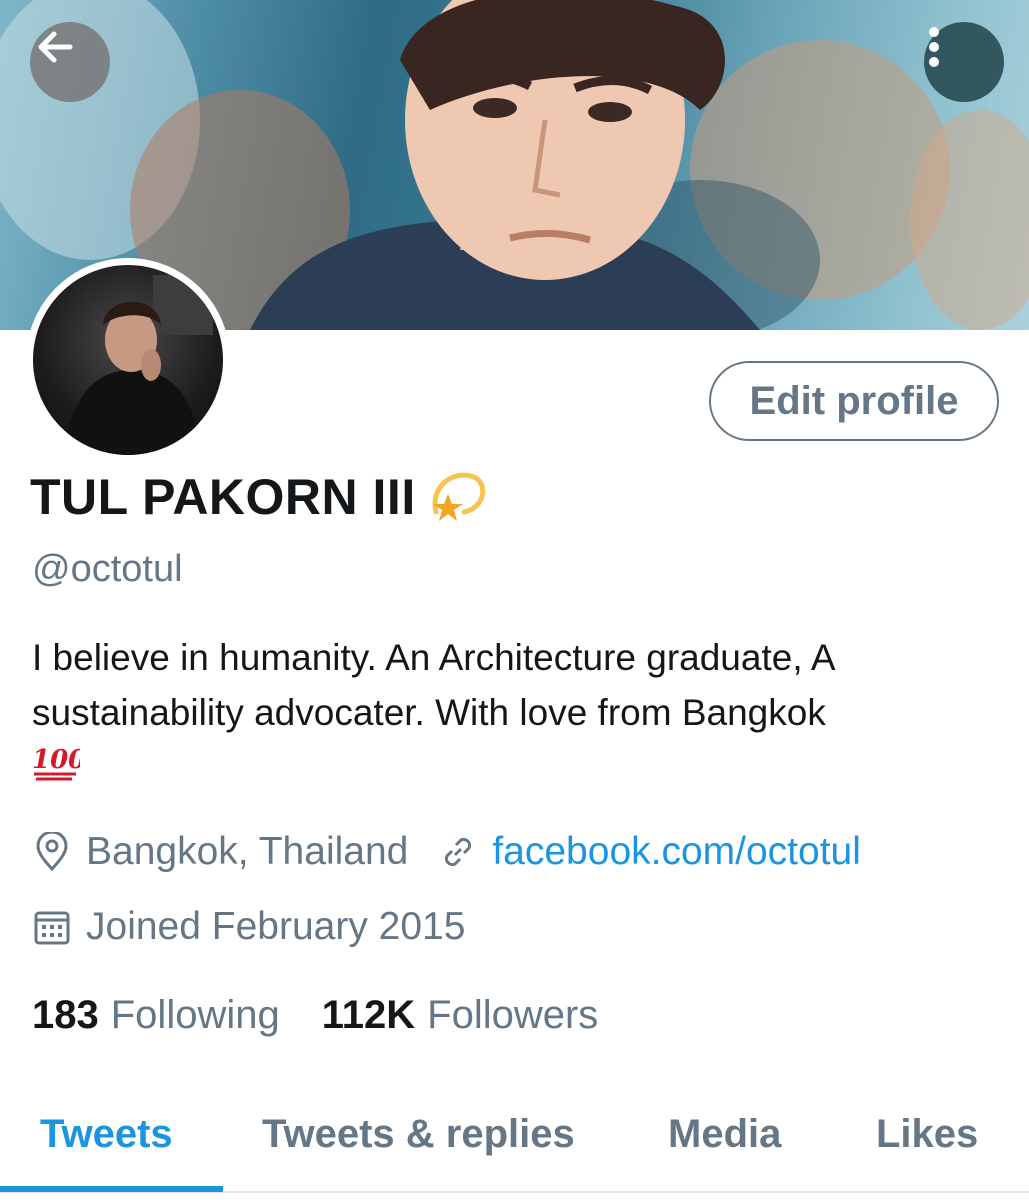 This screenshot has height=1200, width=1029. What do you see at coordinates (676, 852) in the screenshot?
I see `profile-website-link: facebook.com/octotul` at bounding box center [676, 852].